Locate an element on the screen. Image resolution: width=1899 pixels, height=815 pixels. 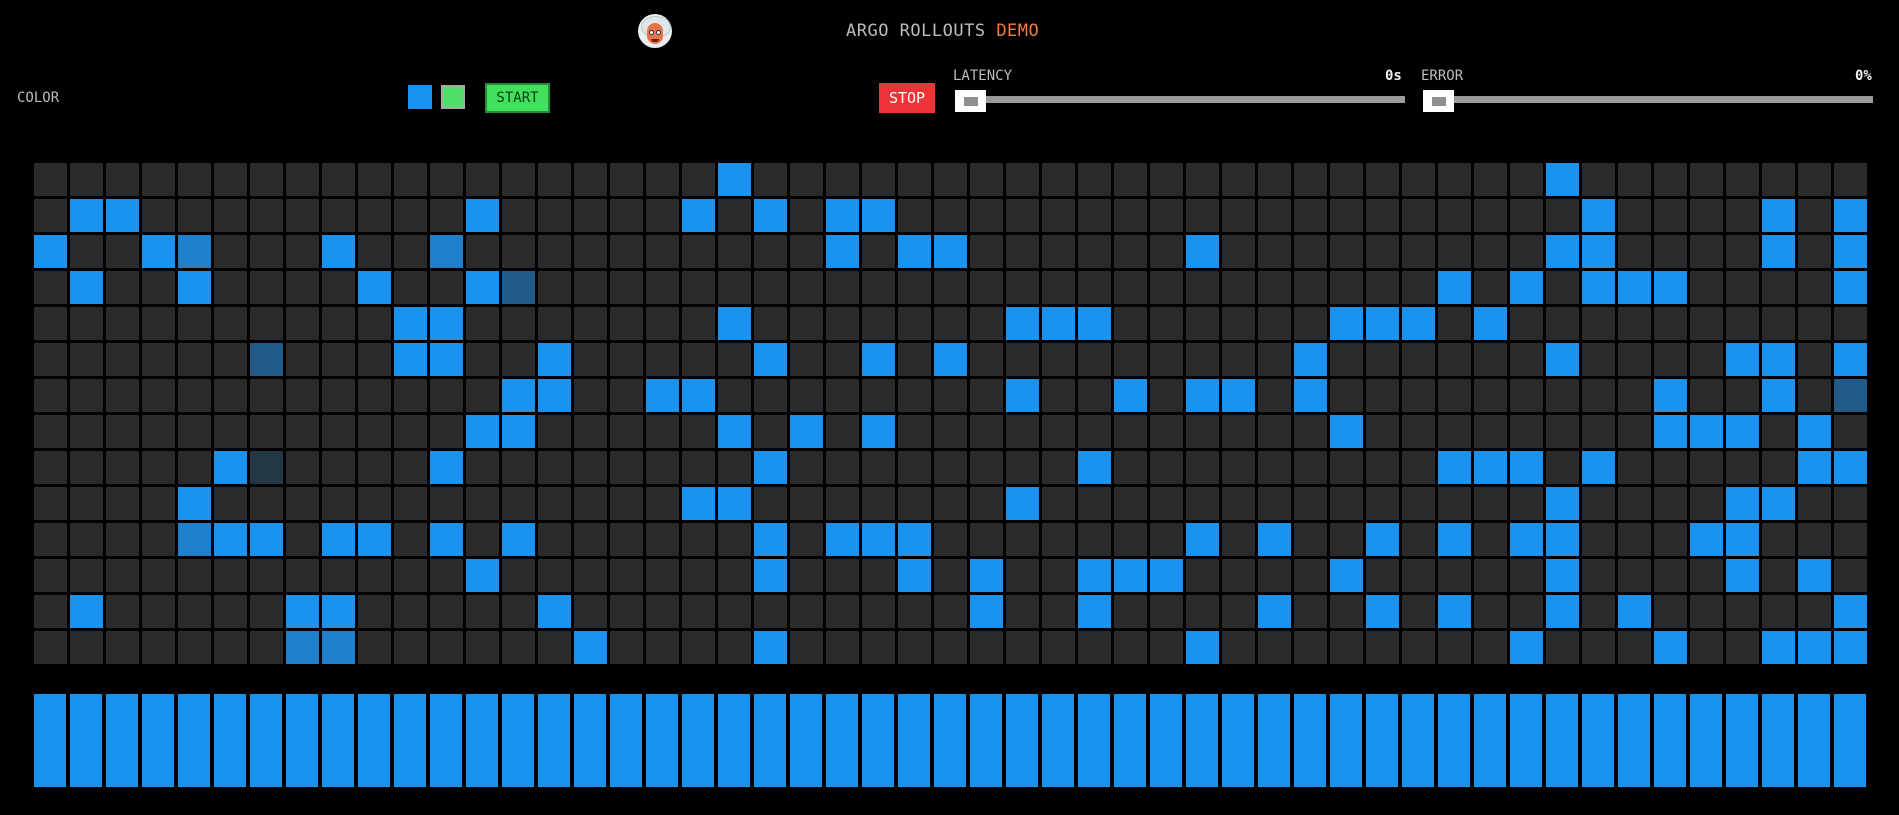
latency-slider-handle is located at coordinates (970, 101).